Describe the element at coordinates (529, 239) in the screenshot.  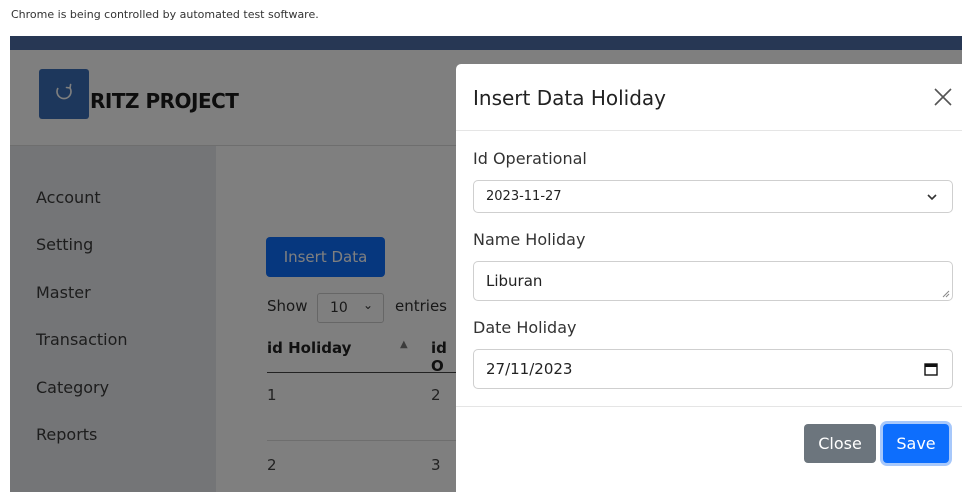
I see `name-holiday-label: Name Holiday` at that location.